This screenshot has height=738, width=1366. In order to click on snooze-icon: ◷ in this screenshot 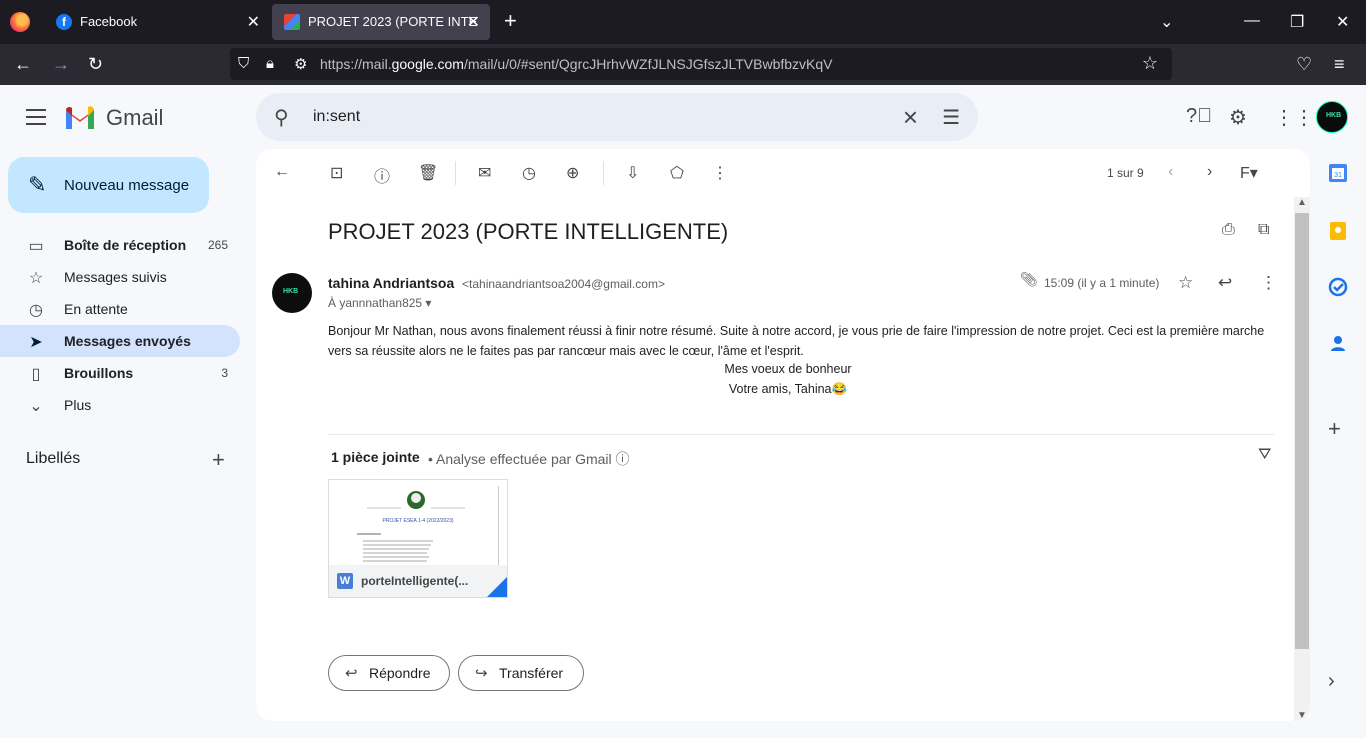, I will do `click(529, 173)`.